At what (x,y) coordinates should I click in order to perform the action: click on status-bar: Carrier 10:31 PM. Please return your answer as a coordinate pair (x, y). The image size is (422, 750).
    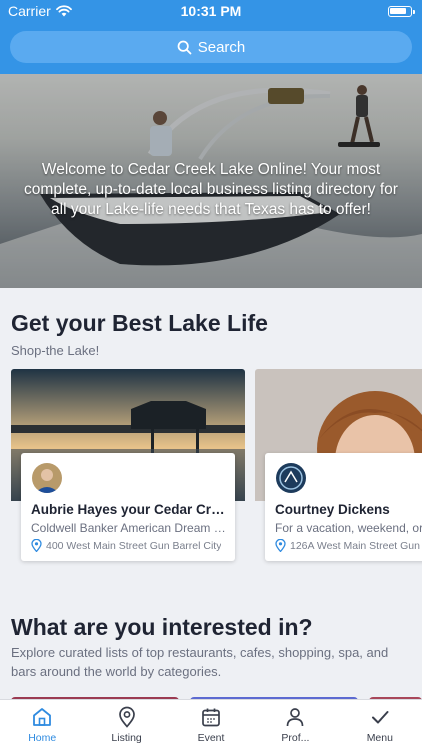
    Looking at the image, I should click on (211, 12).